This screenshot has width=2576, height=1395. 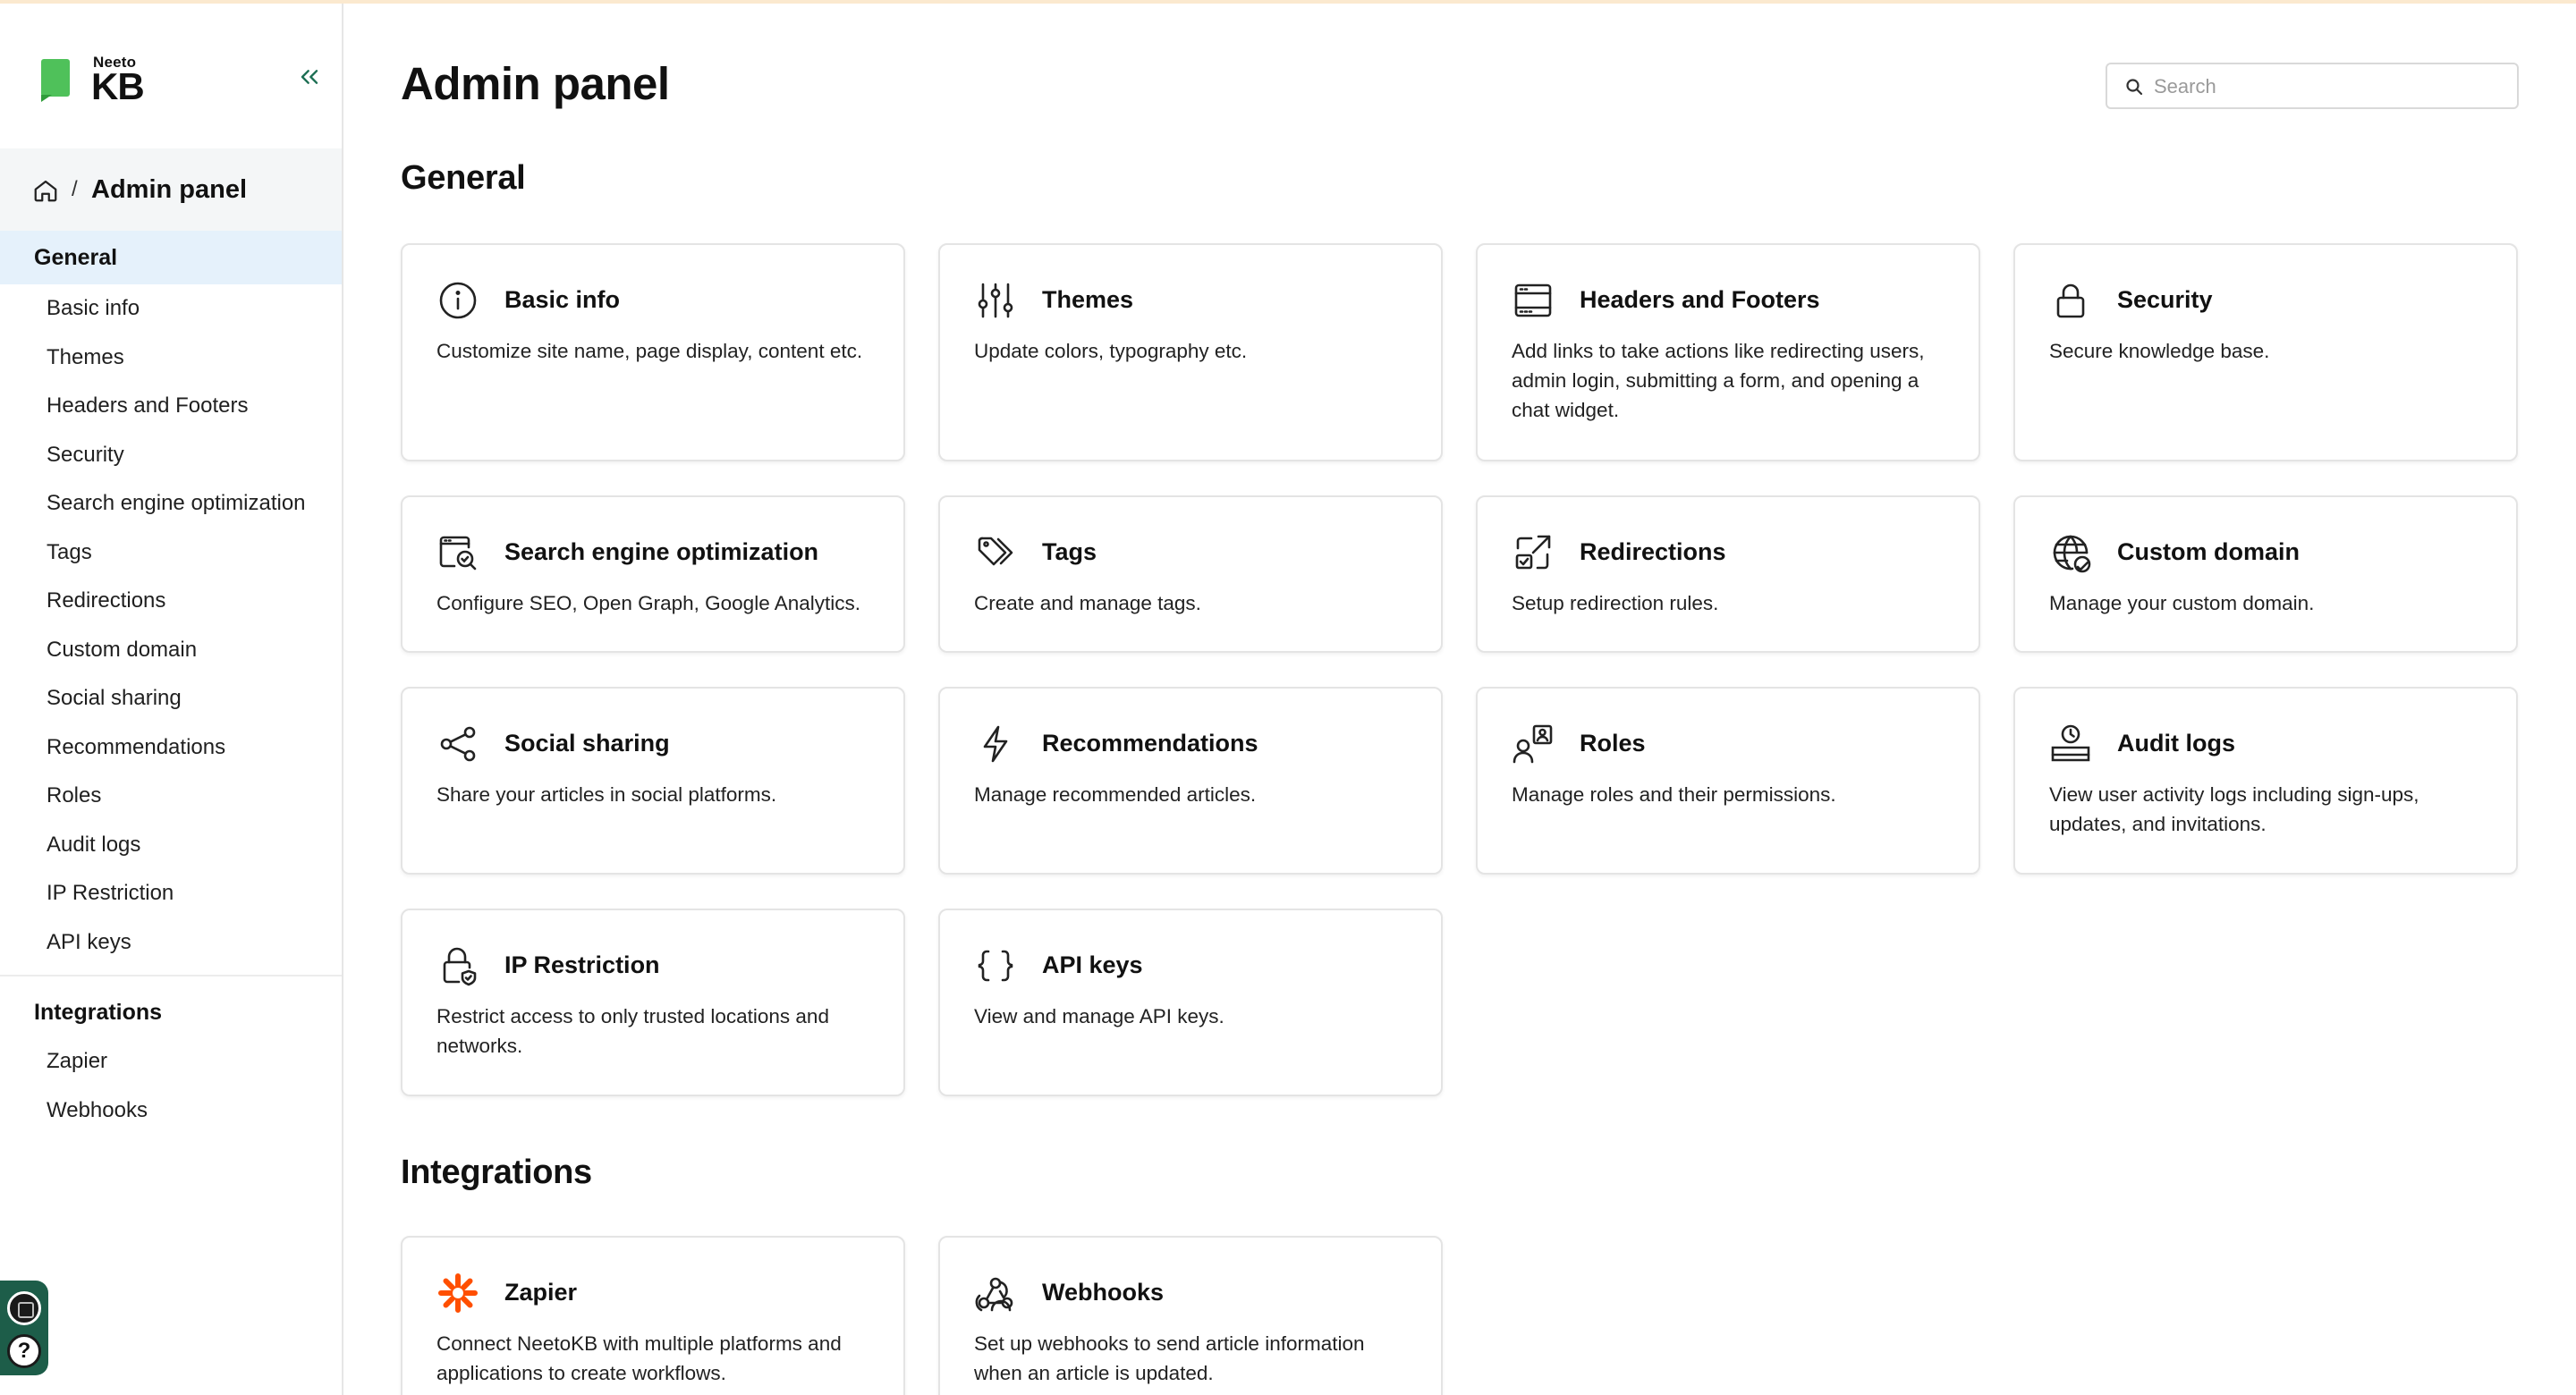 What do you see at coordinates (2070, 552) in the screenshot?
I see `globe-icon` at bounding box center [2070, 552].